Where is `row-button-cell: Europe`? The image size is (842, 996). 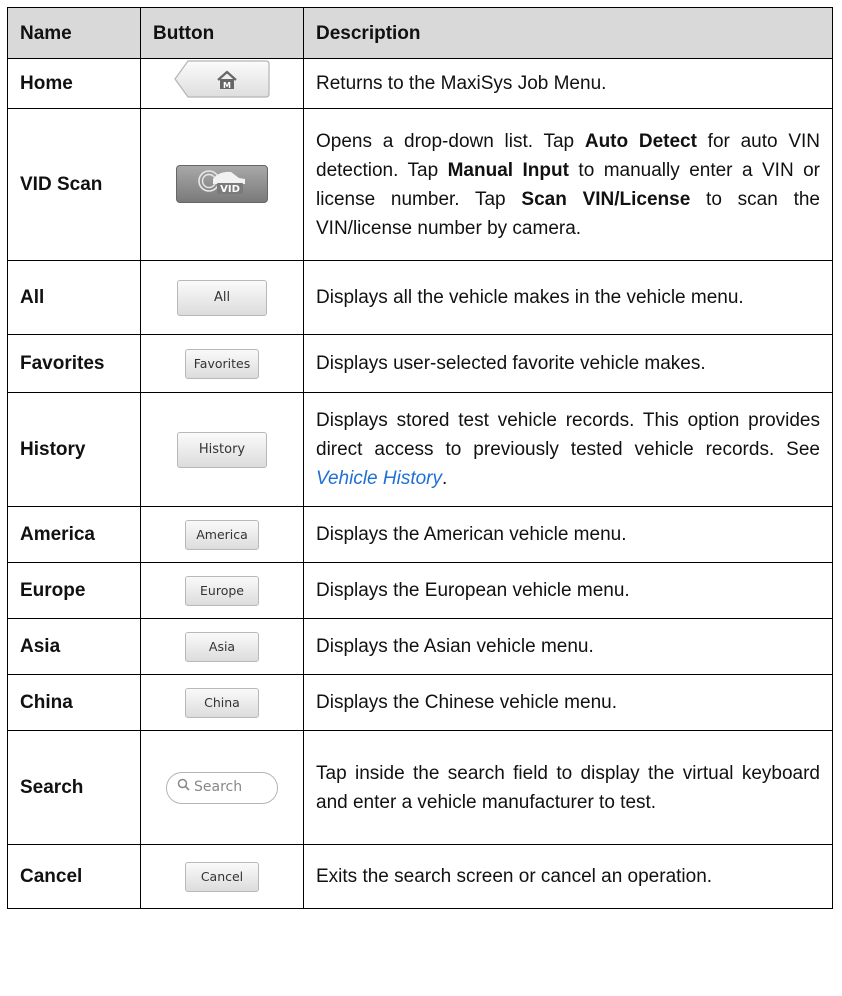
row-button-cell: Europe is located at coordinates (222, 590).